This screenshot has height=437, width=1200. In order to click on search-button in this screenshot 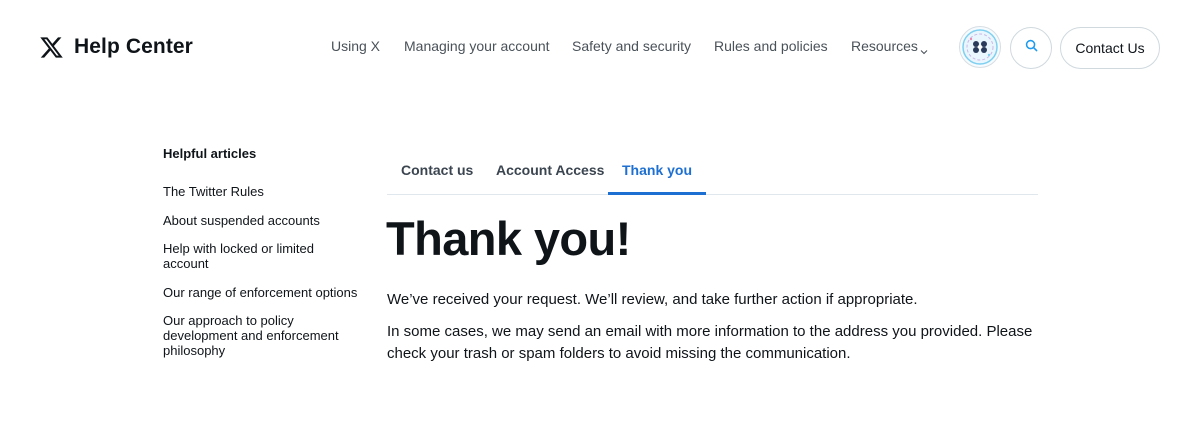, I will do `click(1031, 48)`.